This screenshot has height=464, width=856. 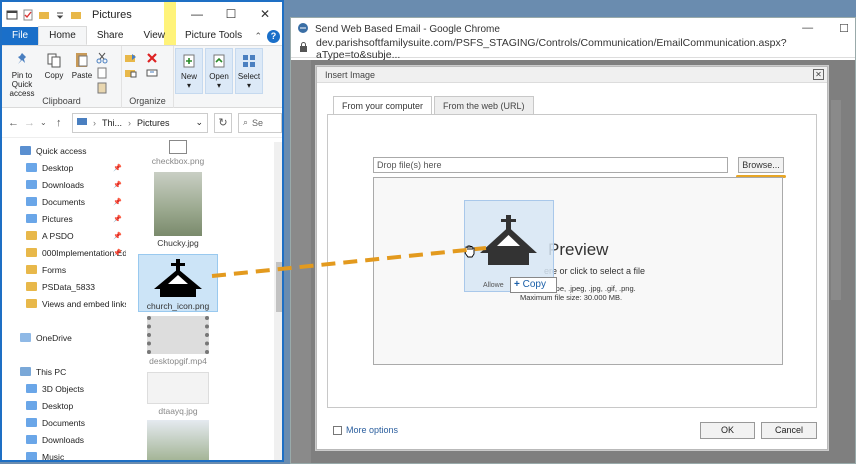 What do you see at coordinates (178, 210) in the screenshot?
I see `file-item: Chucky.jpg` at bounding box center [178, 210].